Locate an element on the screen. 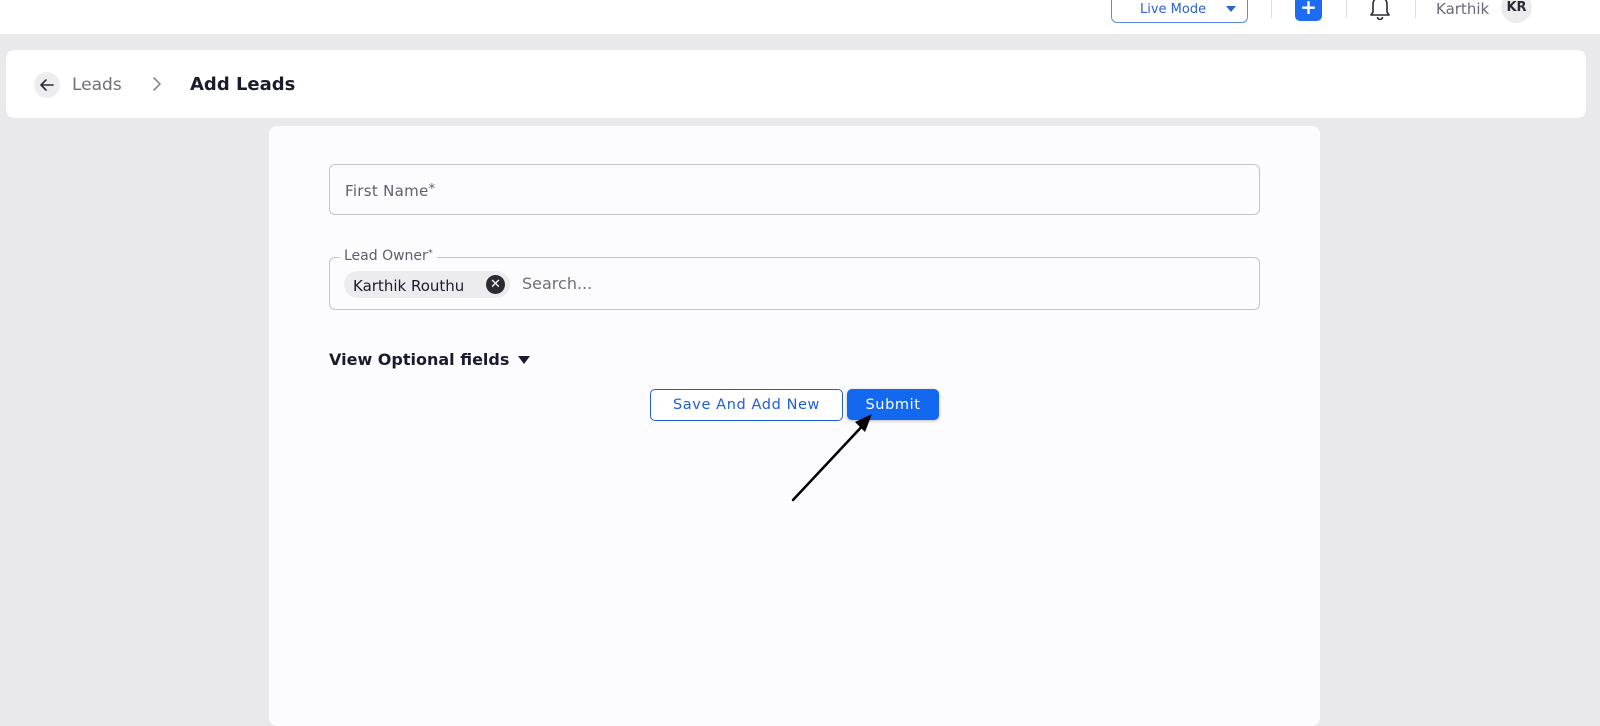 The image size is (1600, 726). arrow-left-icon is located at coordinates (47, 85).